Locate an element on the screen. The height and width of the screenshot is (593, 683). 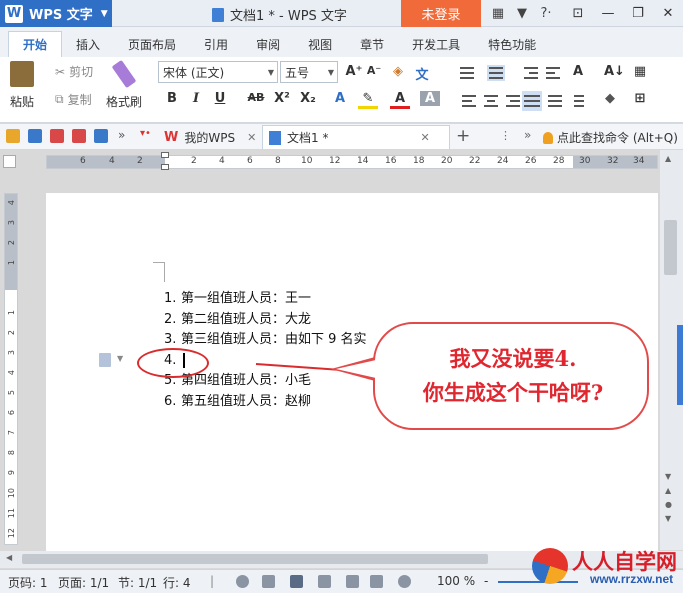
side-panel-tab is located at coordinates (680, 365).